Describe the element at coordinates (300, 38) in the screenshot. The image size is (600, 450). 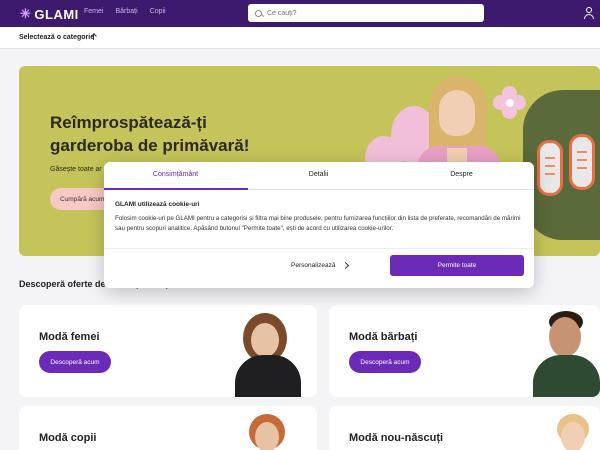
I see `category-bar: Selectează o categorie` at that location.